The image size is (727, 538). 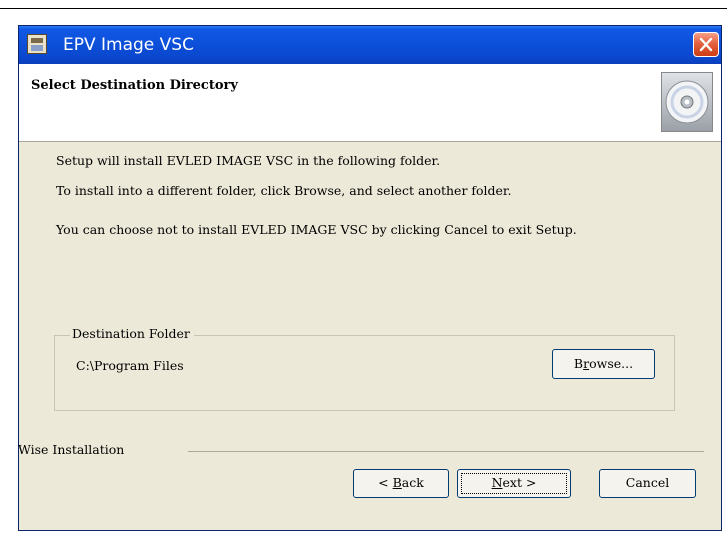 What do you see at coordinates (37, 44) in the screenshot?
I see `setup-app-icon` at bounding box center [37, 44].